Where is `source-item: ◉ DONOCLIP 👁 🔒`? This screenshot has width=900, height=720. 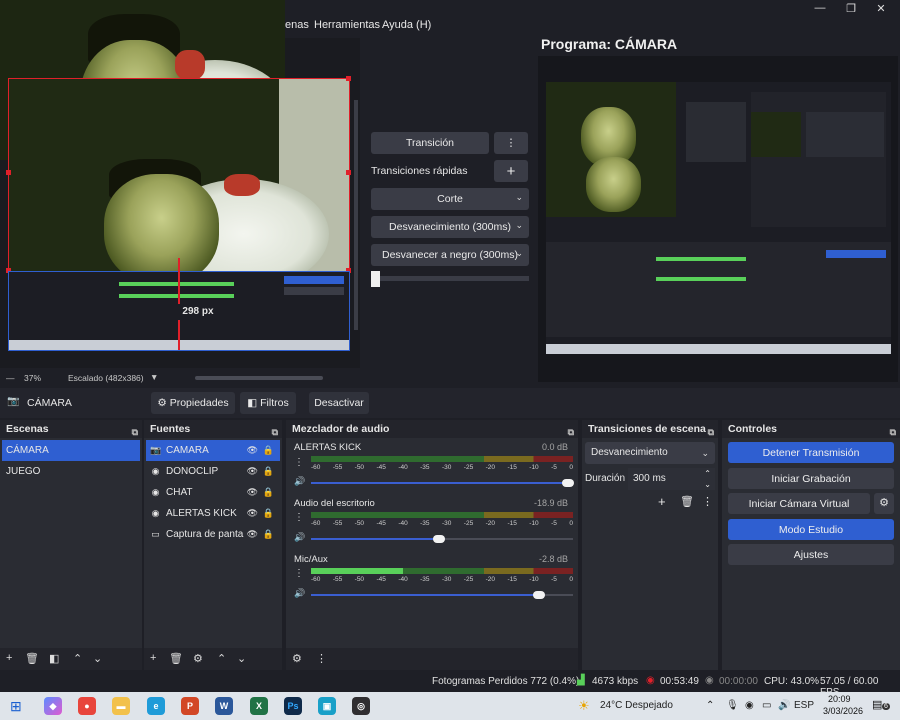 source-item: ◉ DONOCLIP 👁 🔒 is located at coordinates (213, 471).